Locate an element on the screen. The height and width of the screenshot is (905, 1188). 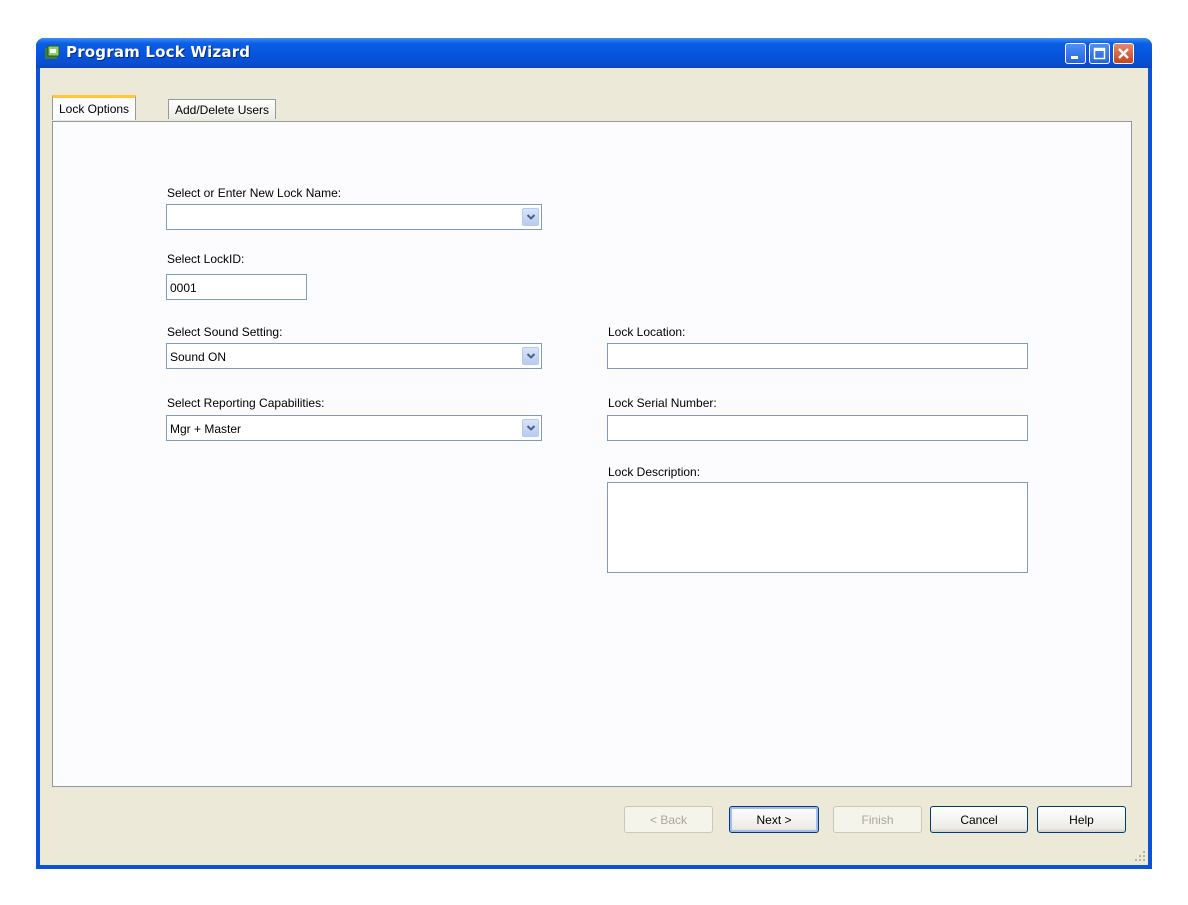
title-bar: Program Lock Wizard is located at coordinates (594, 53).